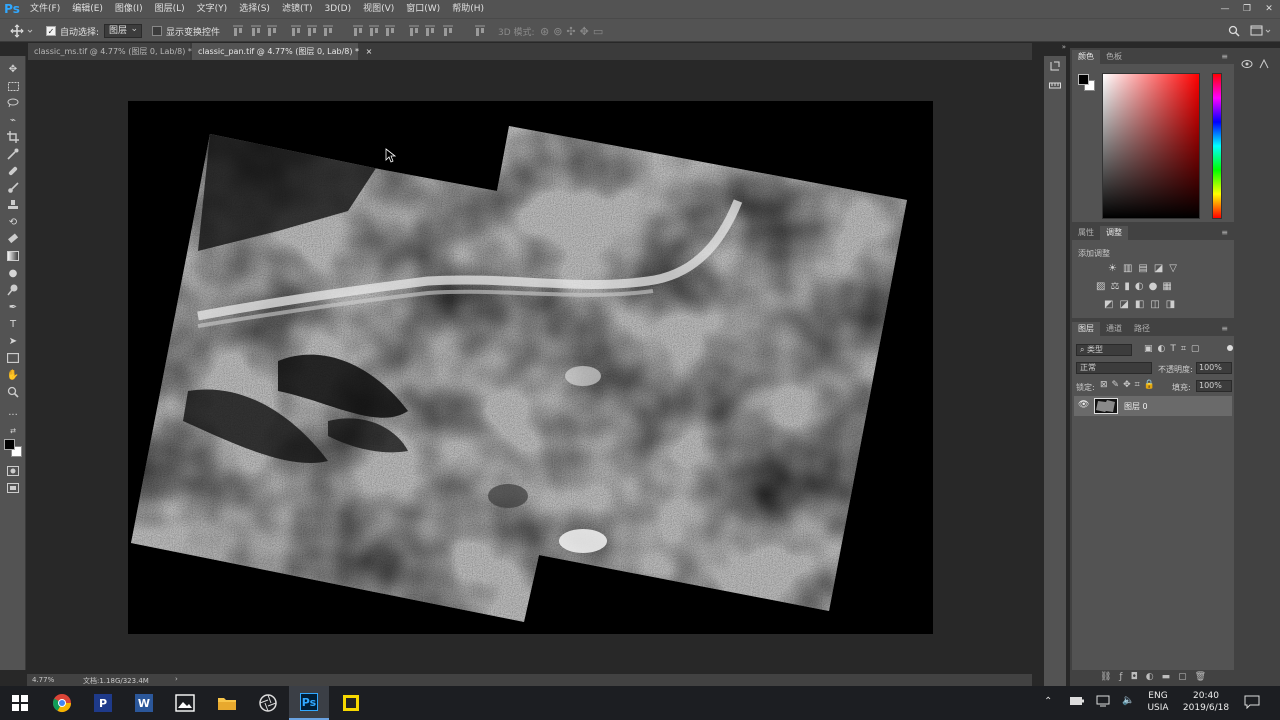 This screenshot has width=1280, height=720. I want to click on quick-select-tool-icon: ⌁, so click(13, 120).